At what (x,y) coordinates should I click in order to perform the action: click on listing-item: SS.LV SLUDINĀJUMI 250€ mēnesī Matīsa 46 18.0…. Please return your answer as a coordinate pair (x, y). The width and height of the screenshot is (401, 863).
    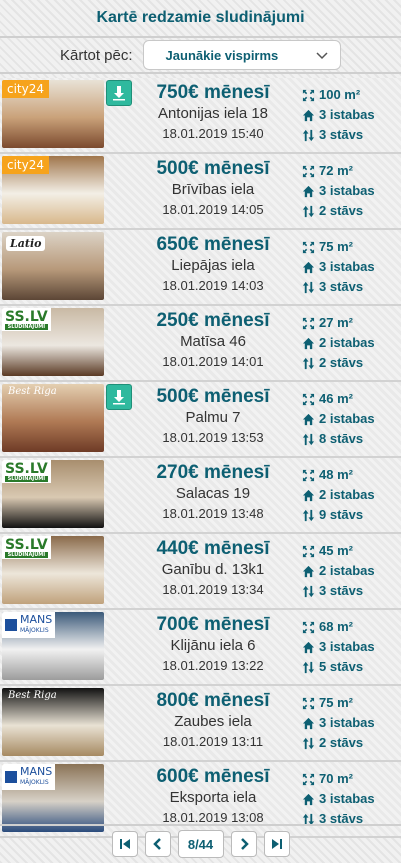
    Looking at the image, I should click on (200, 344).